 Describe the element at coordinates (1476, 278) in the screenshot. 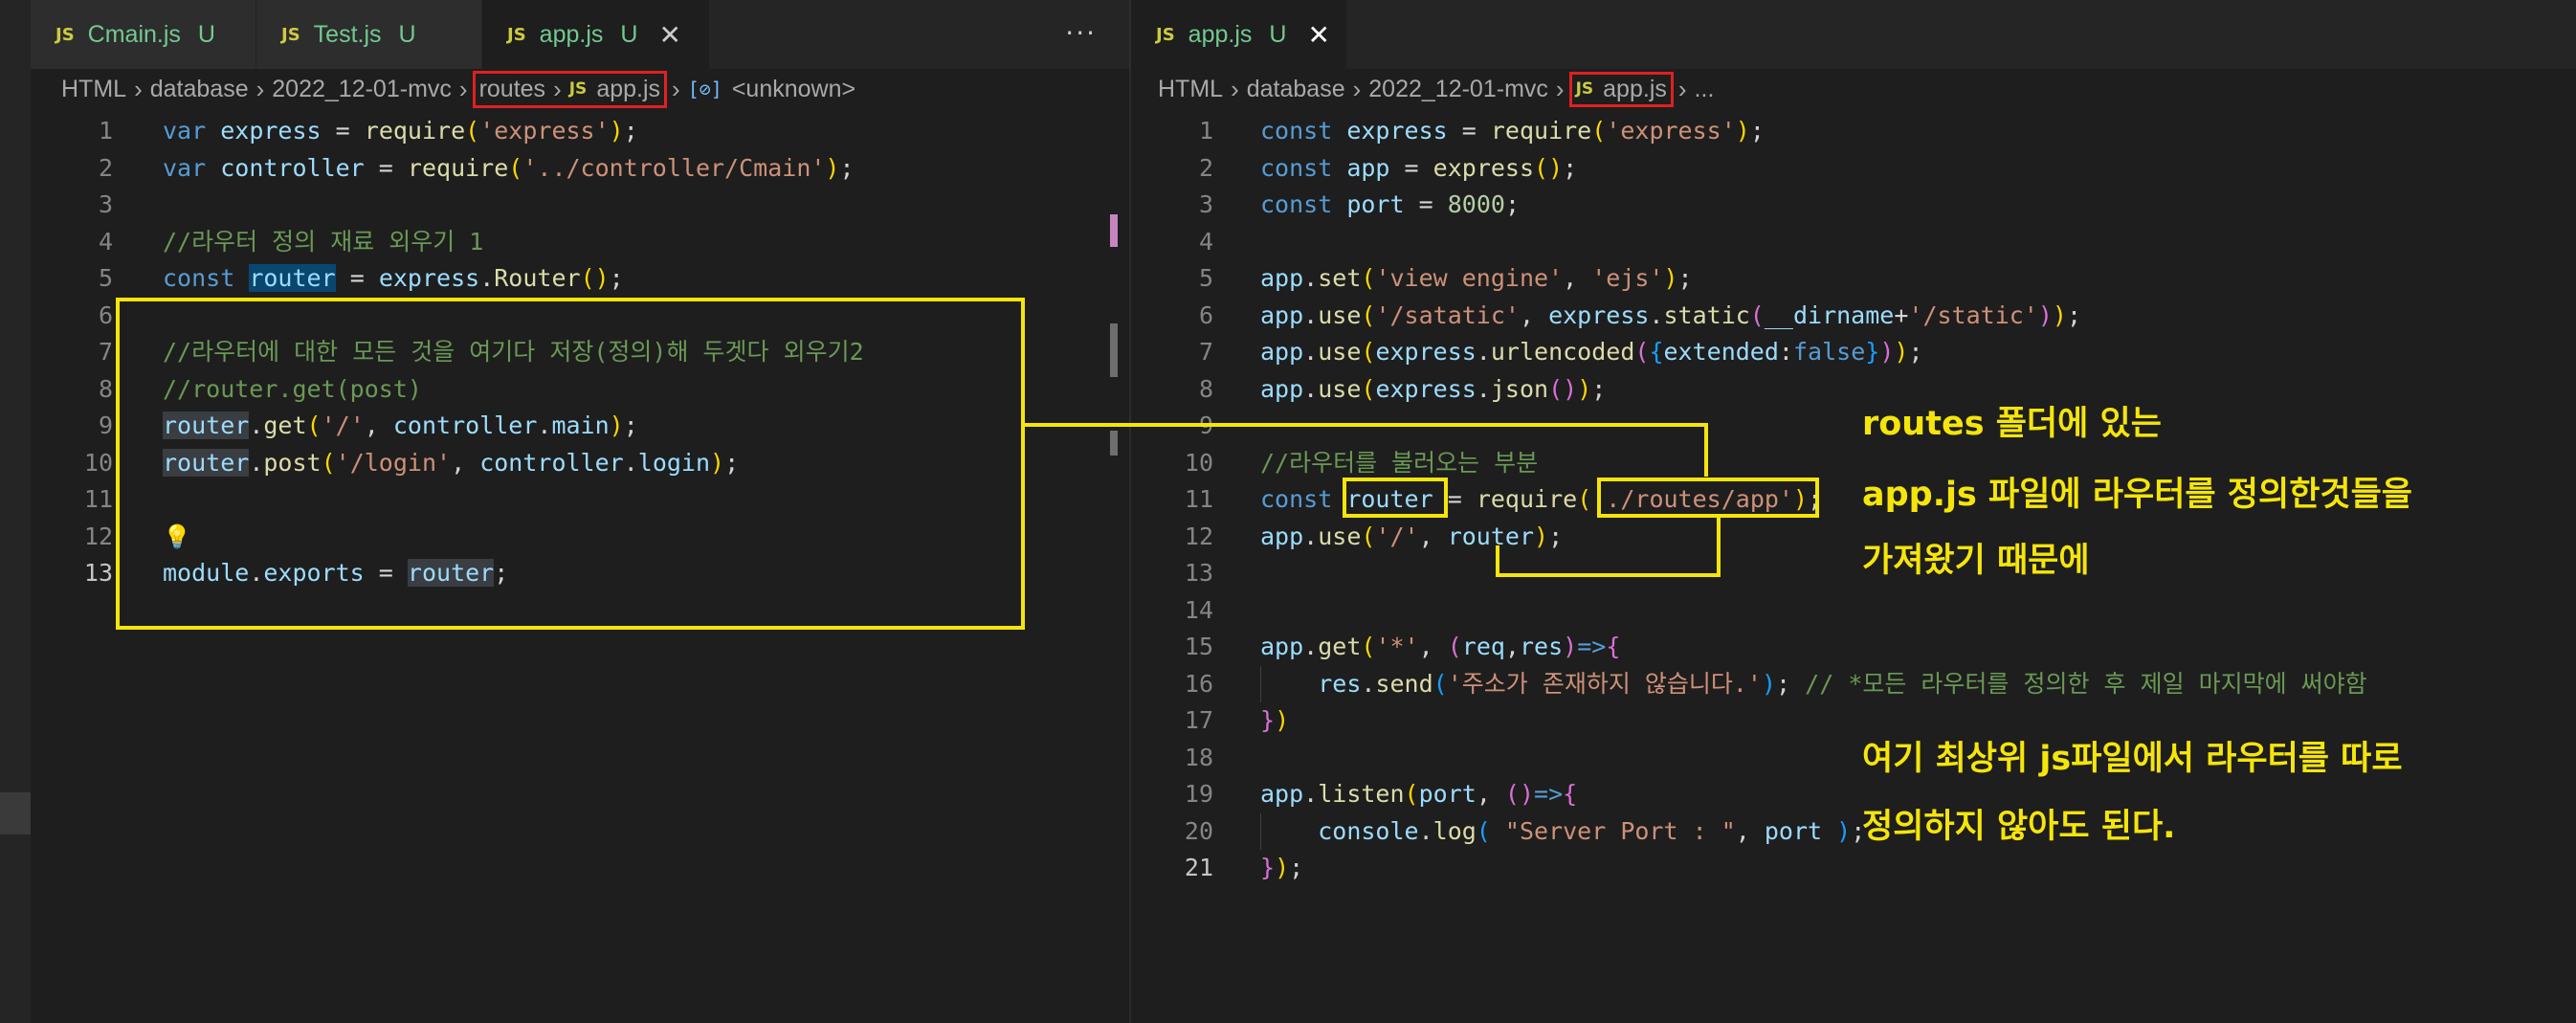

I see `code-text: app.set('view engine', 'ejs');` at that location.